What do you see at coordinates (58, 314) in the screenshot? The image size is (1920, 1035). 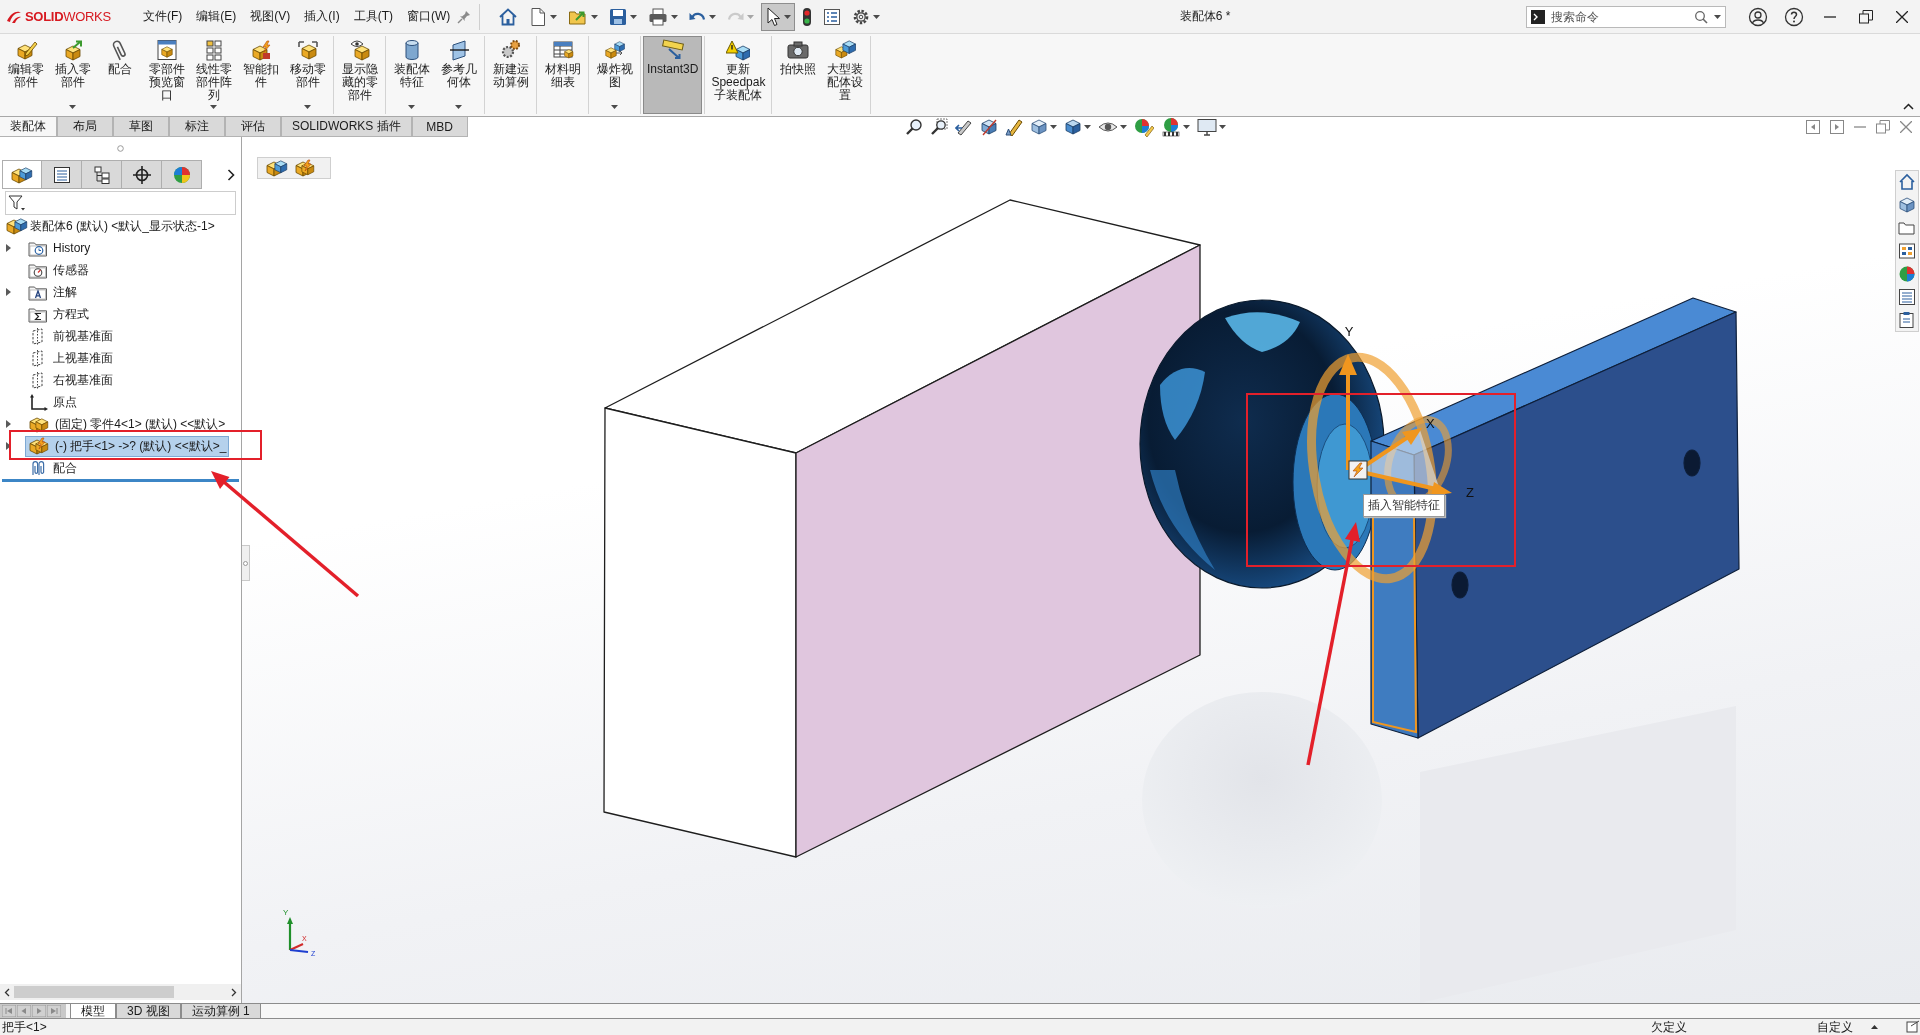 I see `tree-item: 方程式` at bounding box center [58, 314].